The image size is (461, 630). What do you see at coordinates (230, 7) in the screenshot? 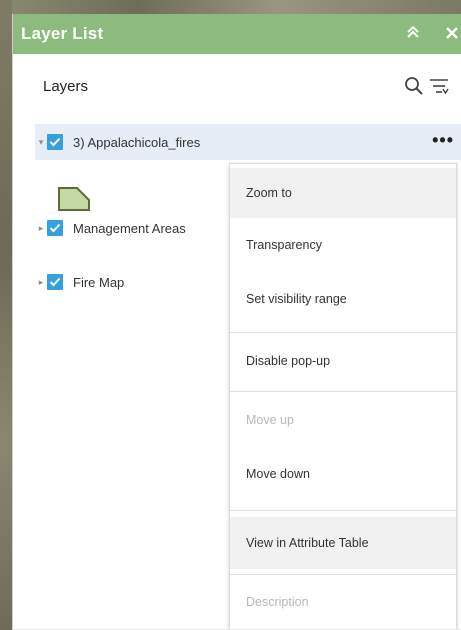
I see `map-background` at bounding box center [230, 7].